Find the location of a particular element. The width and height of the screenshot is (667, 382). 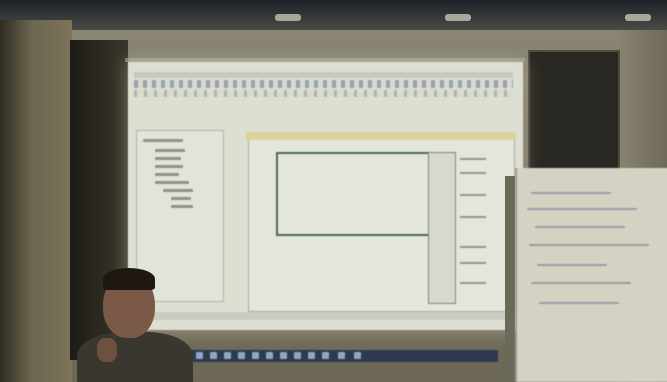

diagram-column is located at coordinates (442, 228).